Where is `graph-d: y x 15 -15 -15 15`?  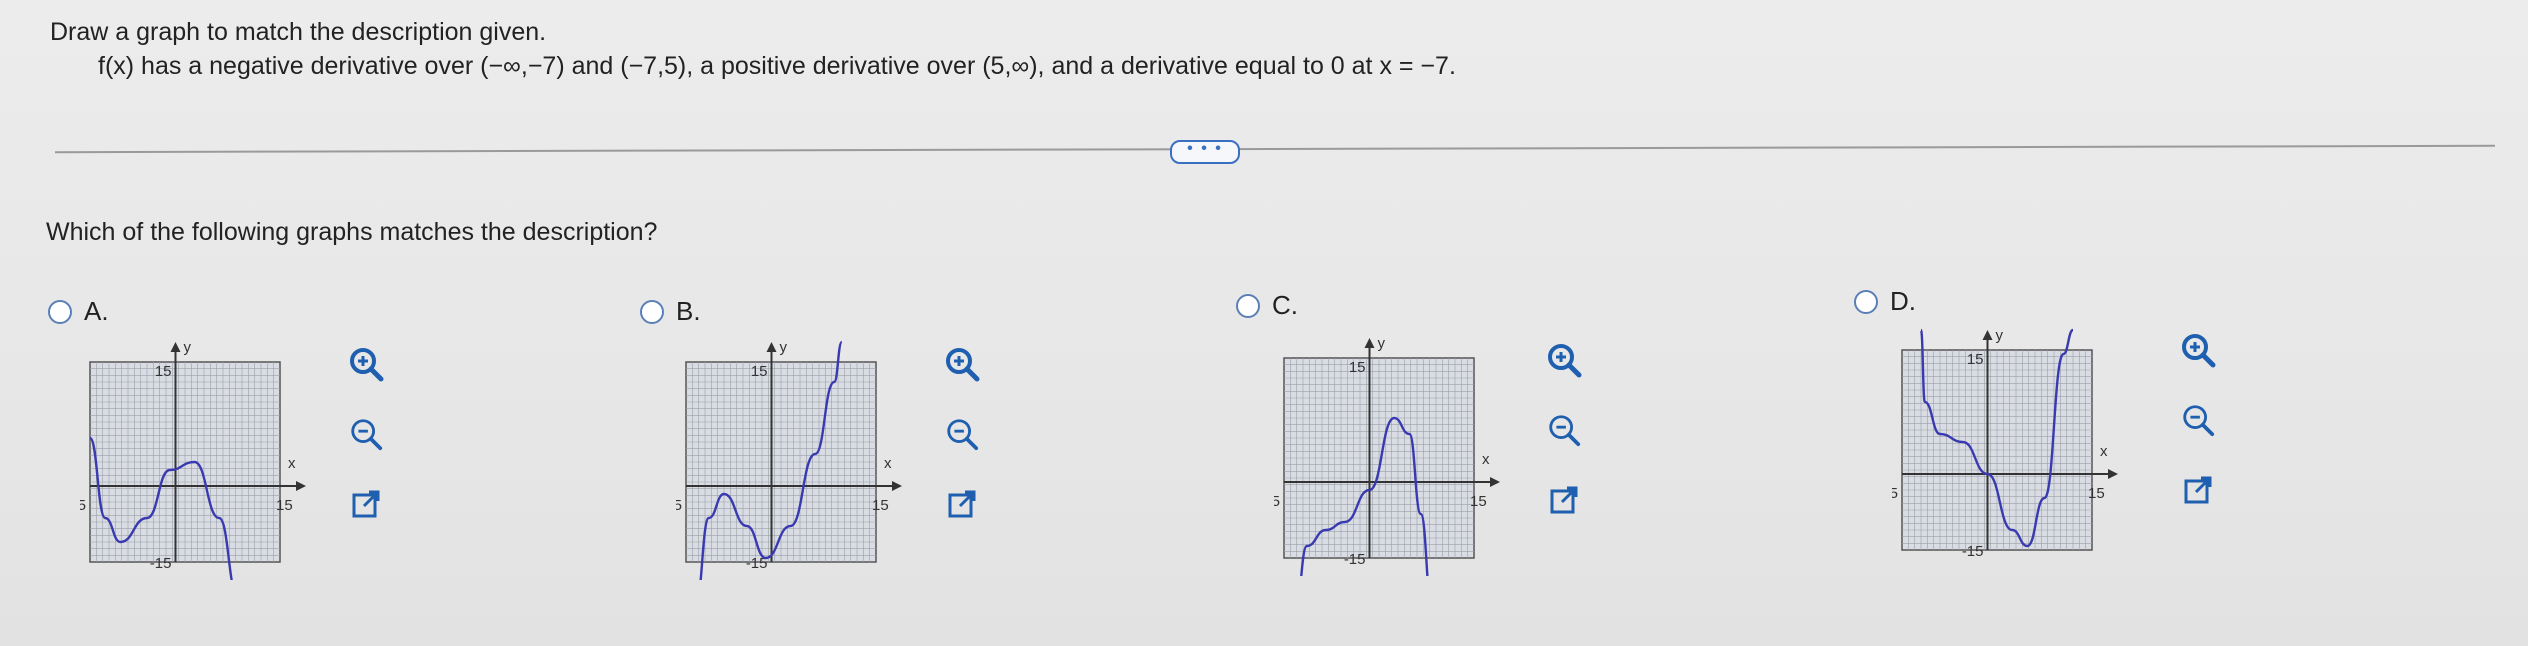 graph-d: y x 15 -15 -15 15 is located at coordinates (2005, 444).